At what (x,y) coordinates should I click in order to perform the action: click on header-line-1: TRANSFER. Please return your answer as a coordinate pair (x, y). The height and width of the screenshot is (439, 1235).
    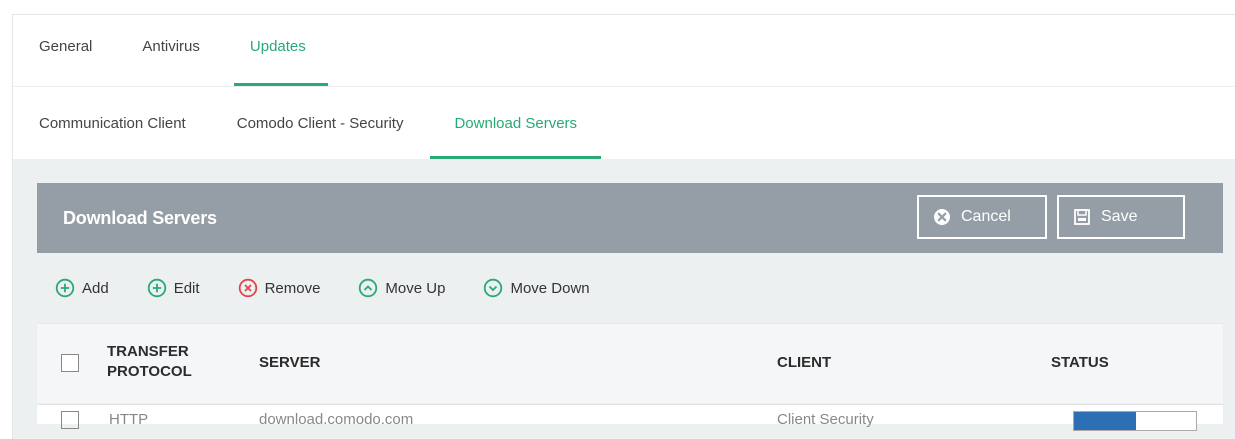
    Looking at the image, I should click on (148, 351).